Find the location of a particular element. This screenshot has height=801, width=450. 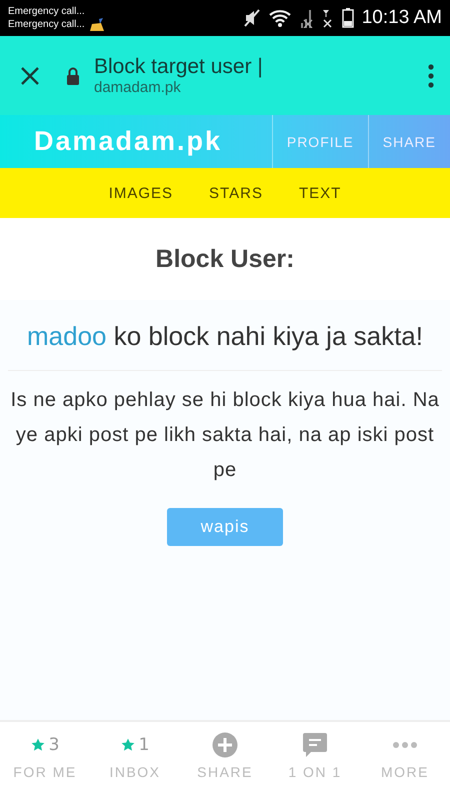

bottom-nav-tab: 1 ON 1 is located at coordinates (315, 772).